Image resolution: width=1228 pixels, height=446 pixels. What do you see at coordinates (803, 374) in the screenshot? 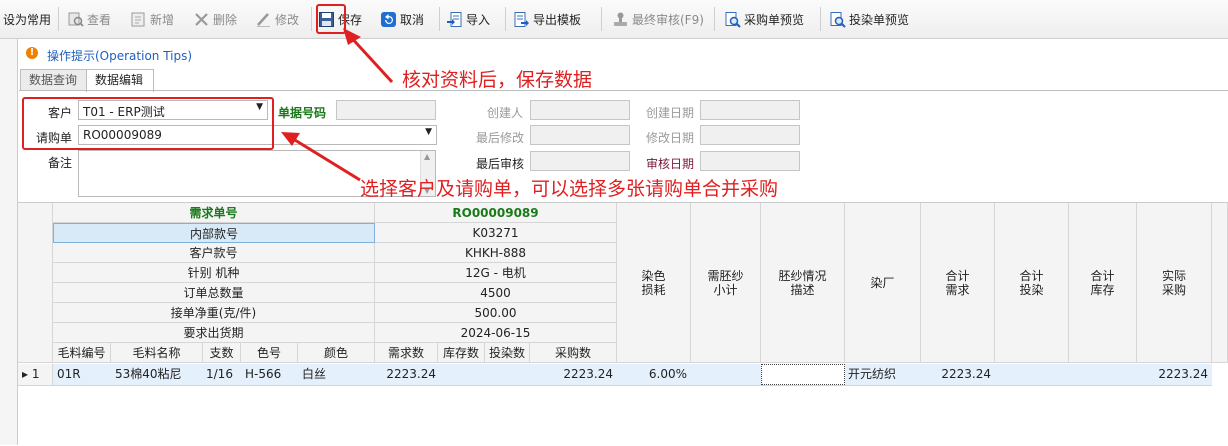
I see `cell-greige-desc` at bounding box center [803, 374].